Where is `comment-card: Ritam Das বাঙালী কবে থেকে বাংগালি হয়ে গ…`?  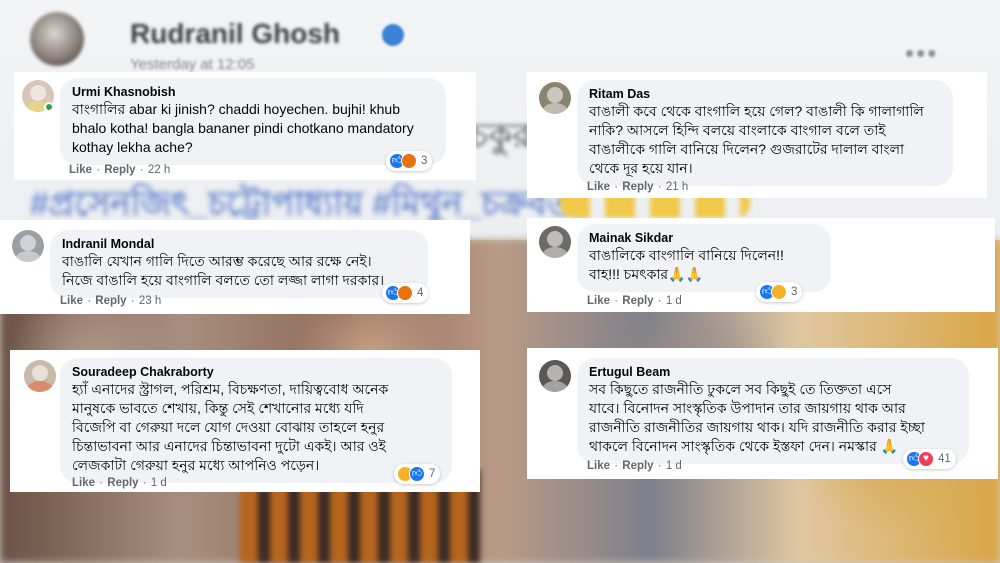
comment-card: Ritam Das বাঙালী কবে থেকে বাংগালি হয়ে গ… is located at coordinates (757, 135).